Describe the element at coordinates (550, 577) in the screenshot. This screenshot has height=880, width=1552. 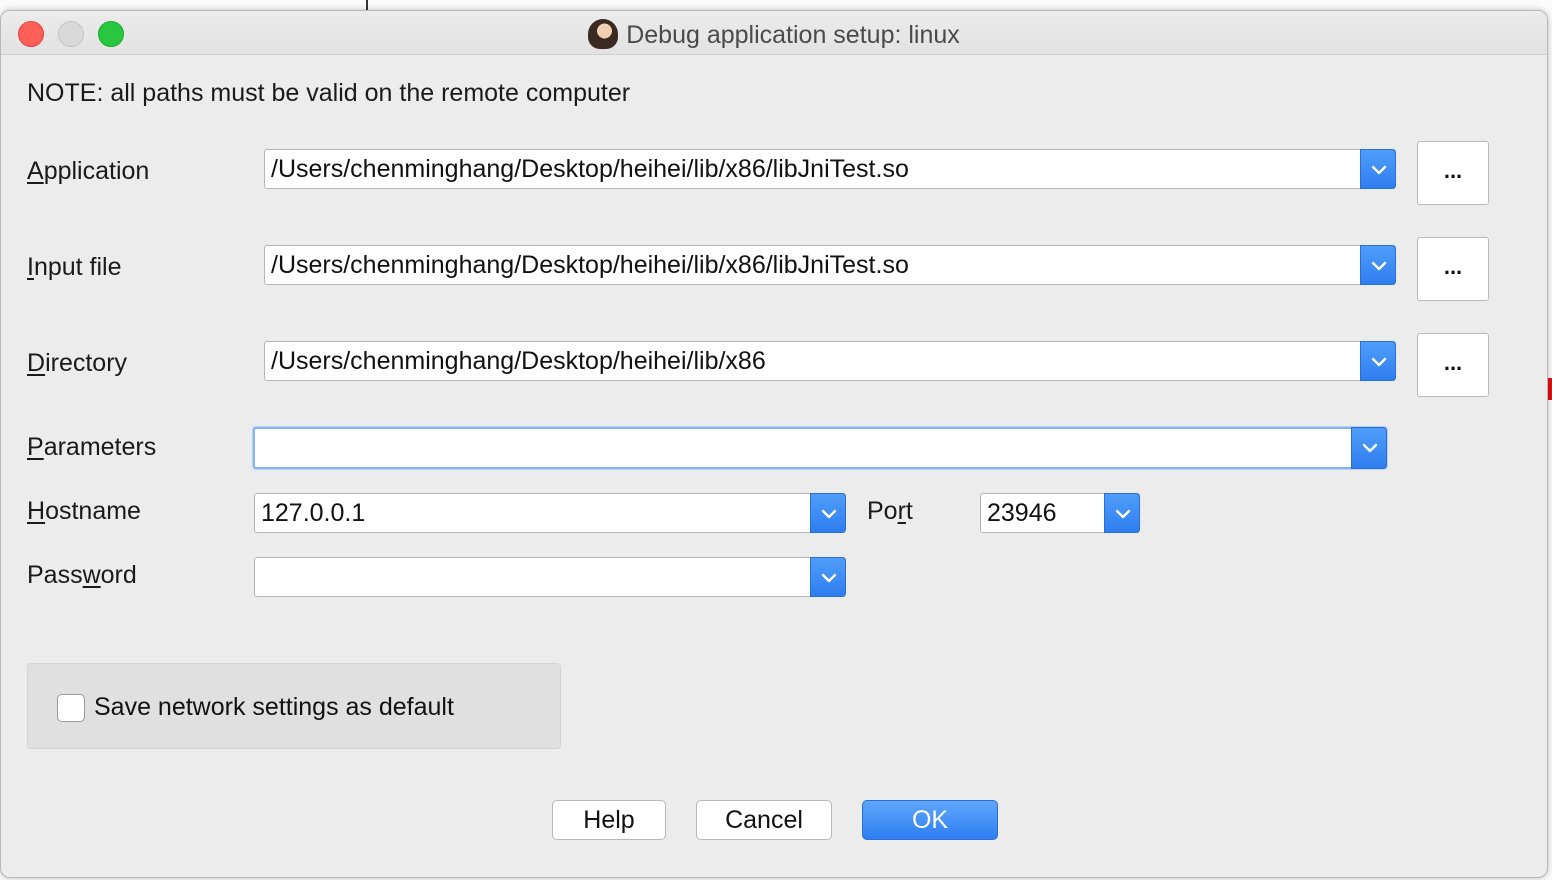
I see `password-combo` at that location.